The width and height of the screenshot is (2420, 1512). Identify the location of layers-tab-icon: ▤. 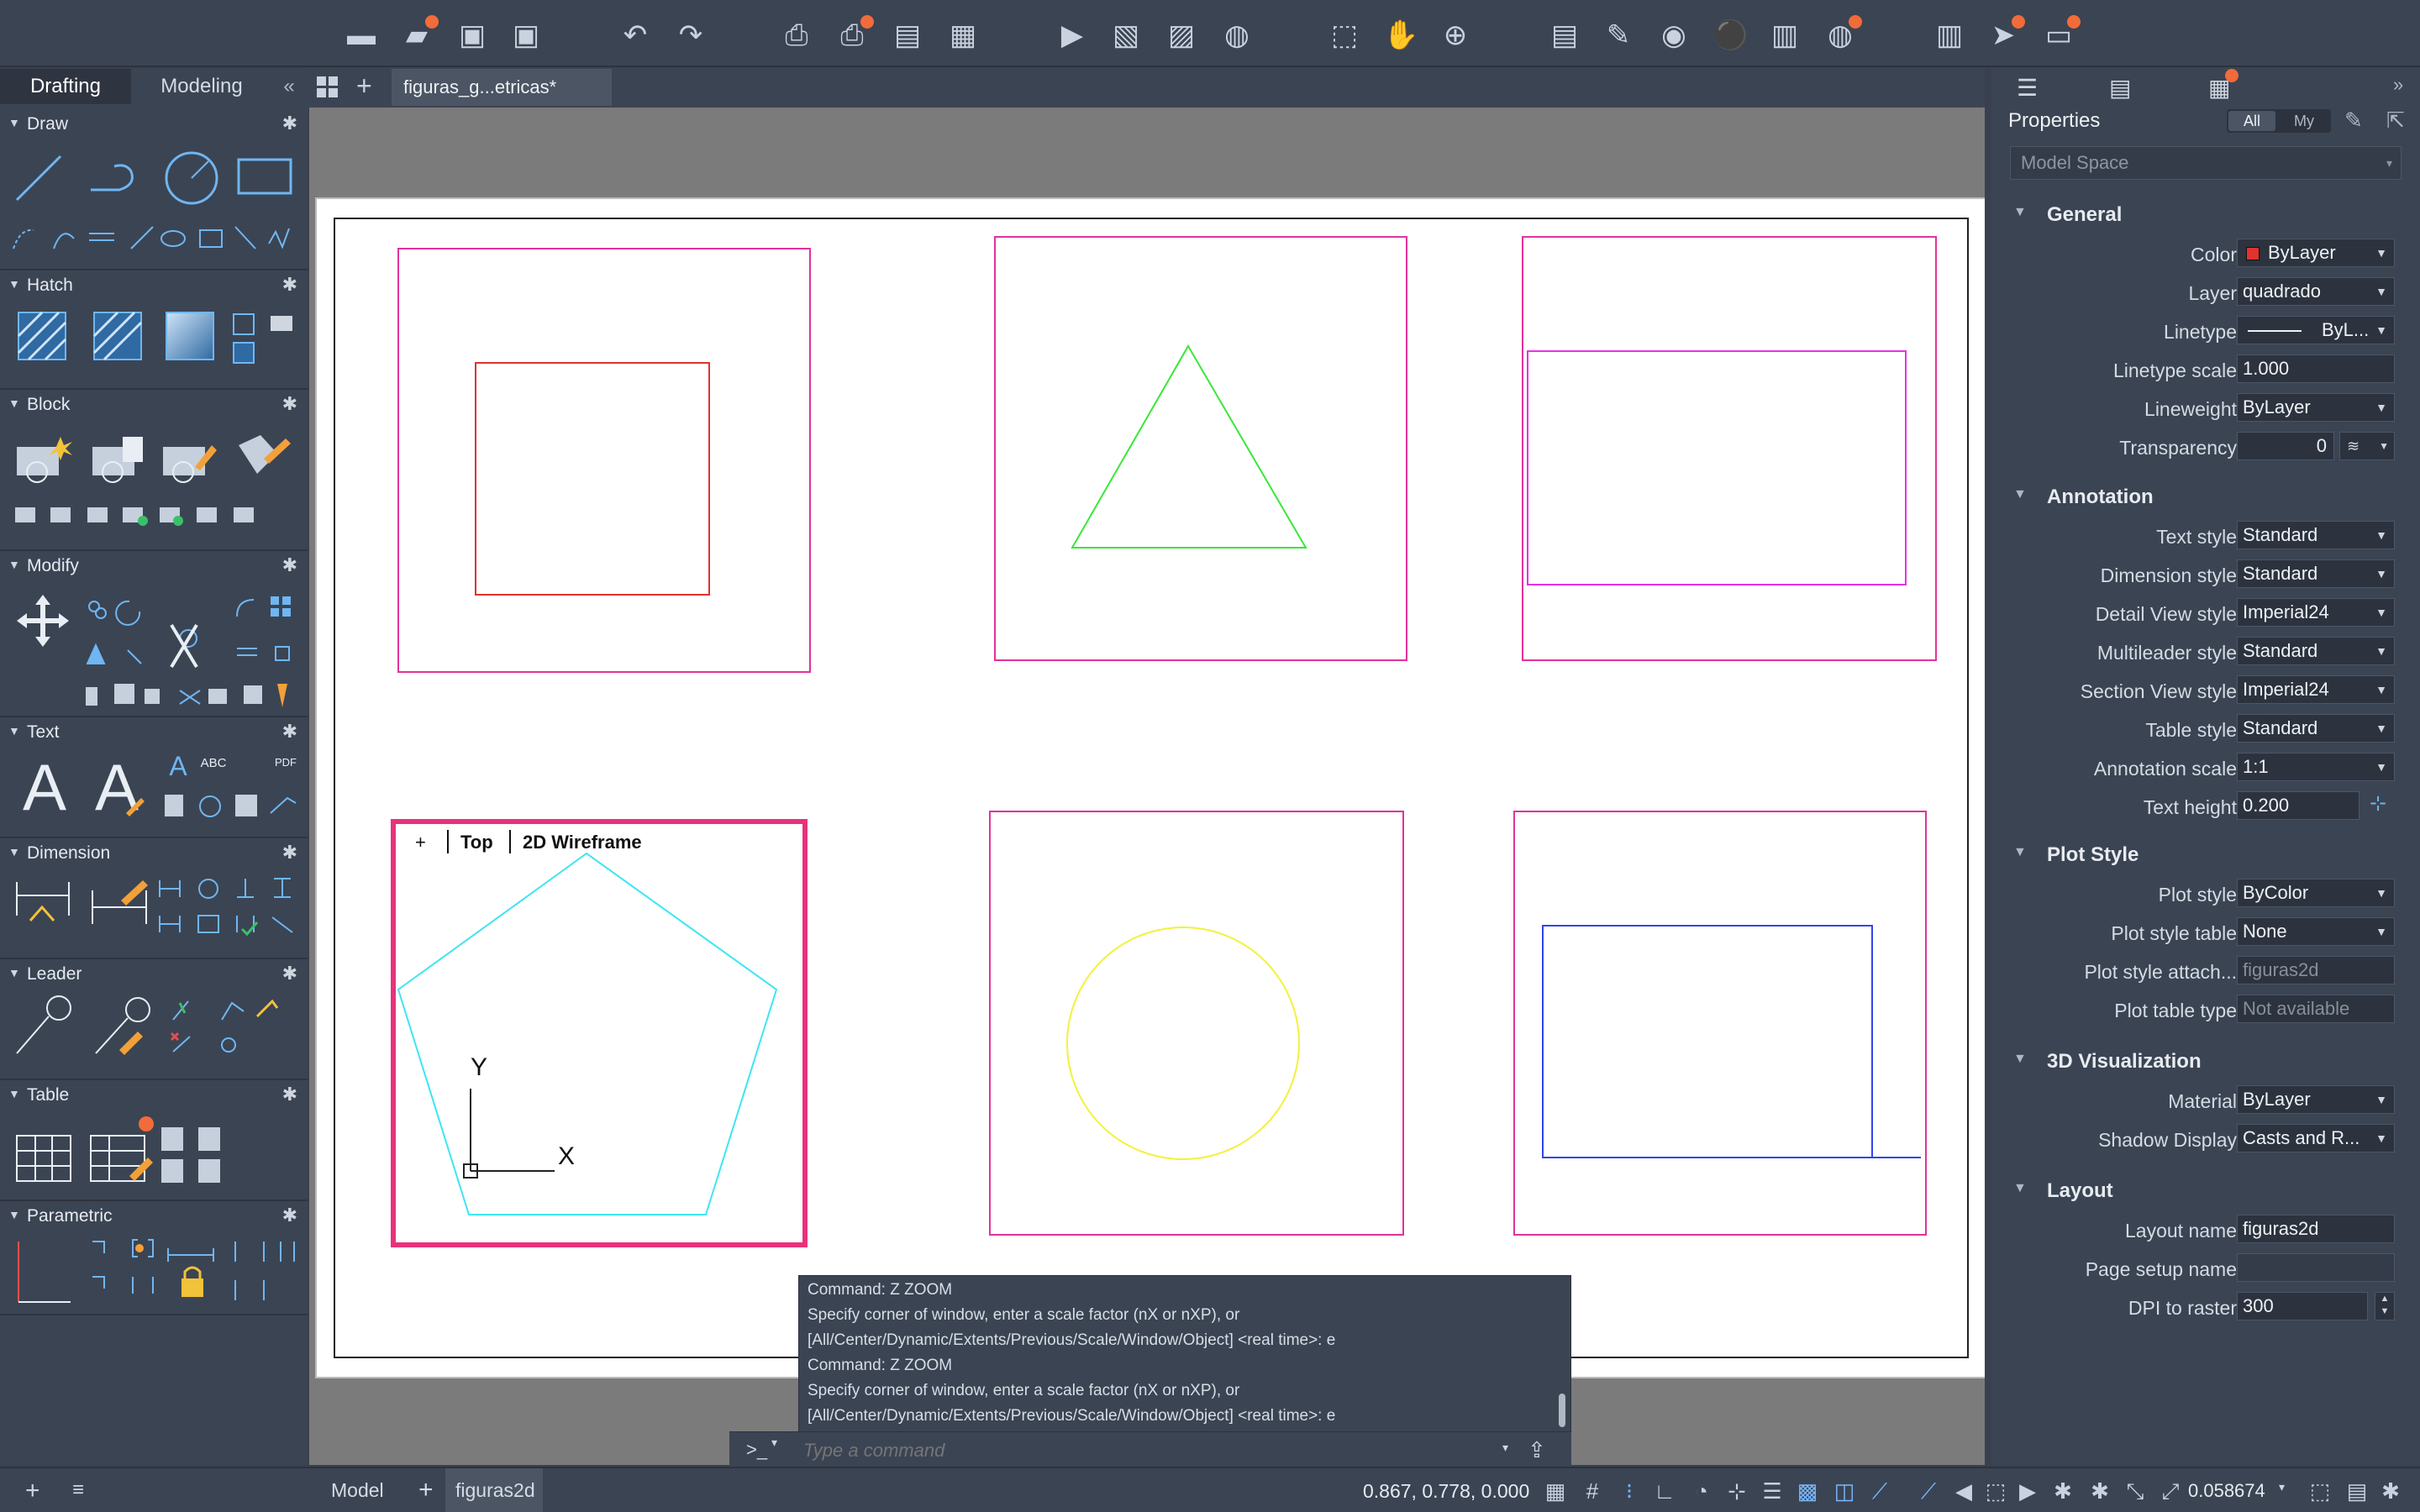
(2120, 88).